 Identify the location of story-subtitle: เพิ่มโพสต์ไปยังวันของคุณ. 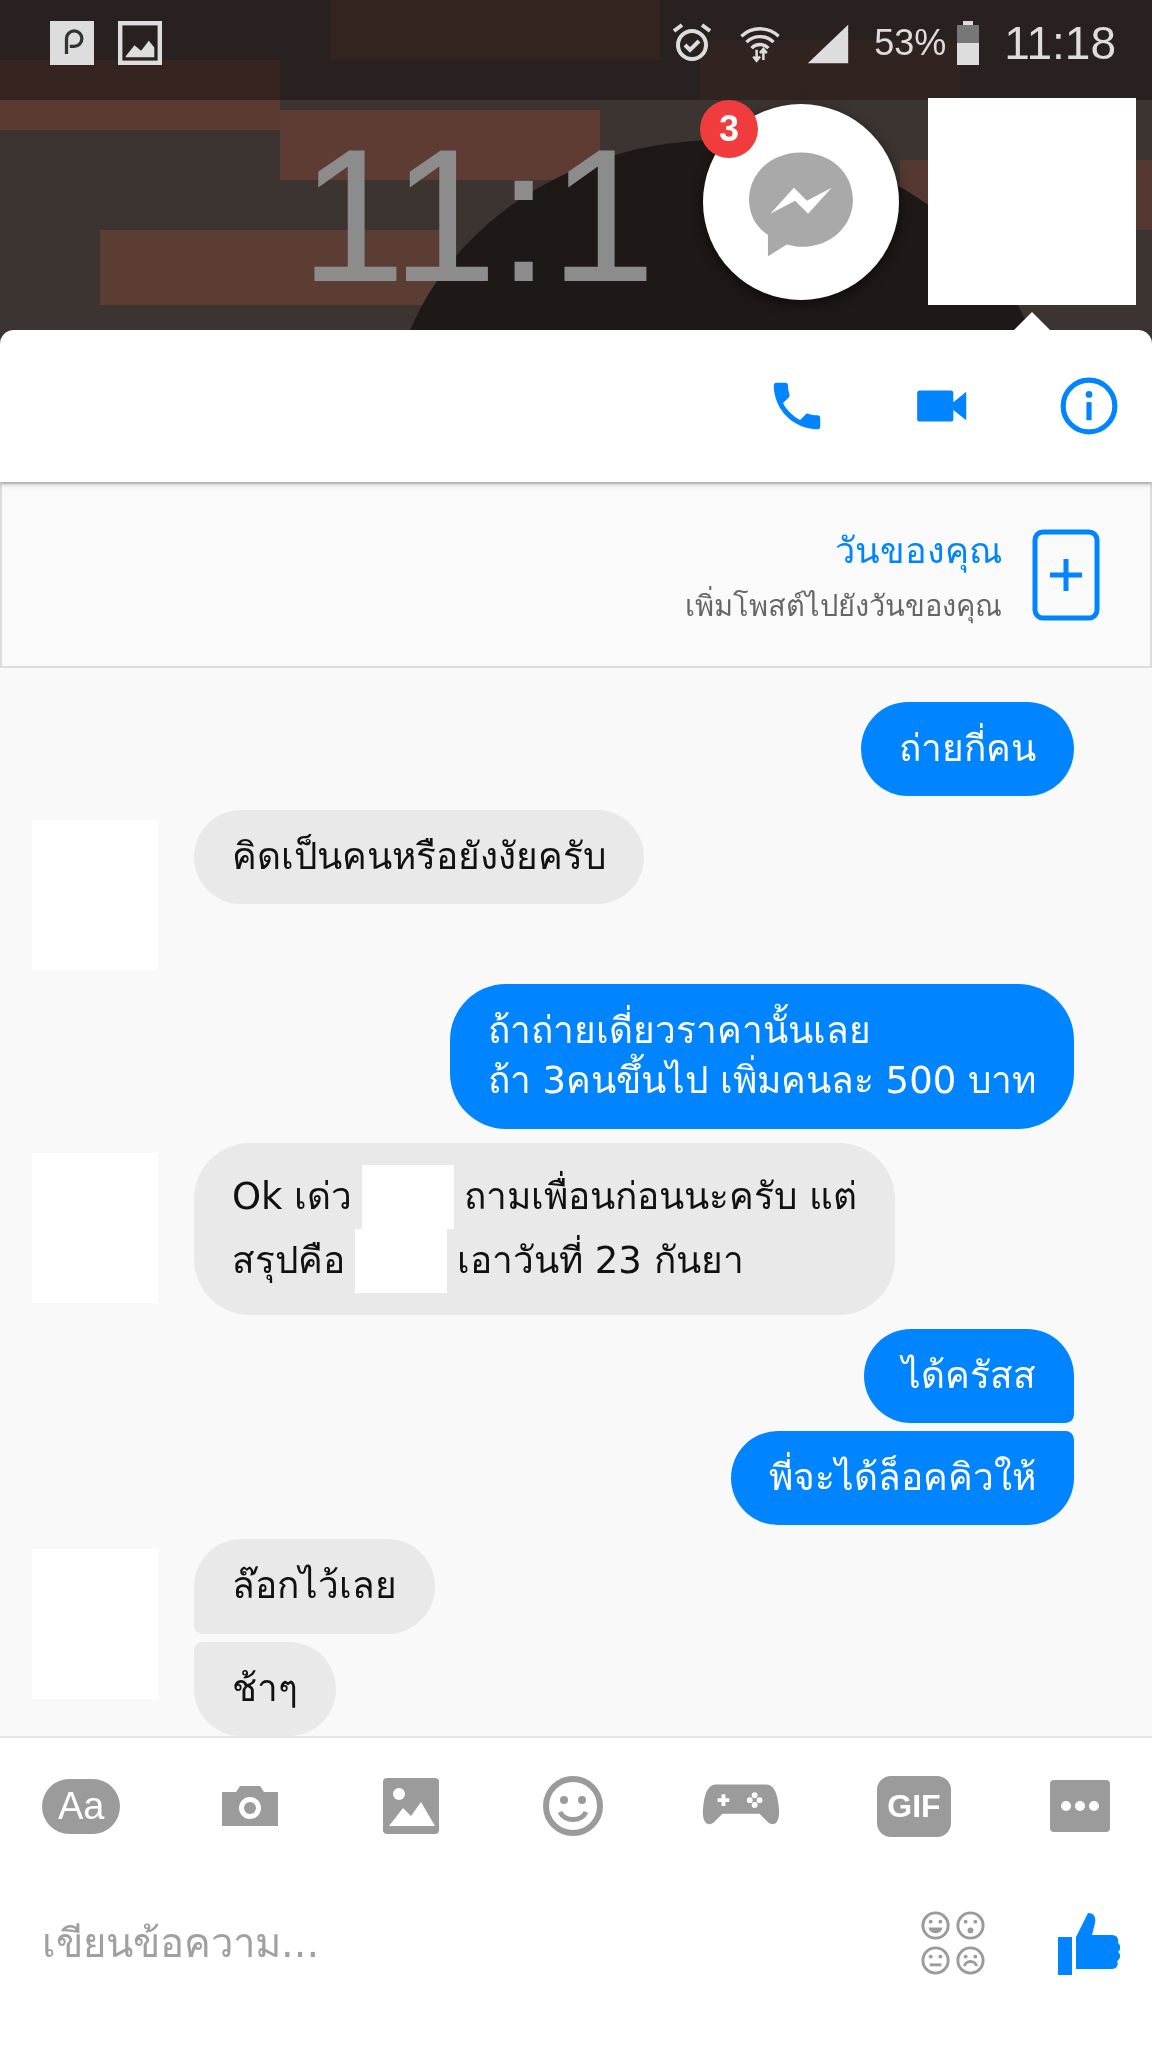
(843, 605).